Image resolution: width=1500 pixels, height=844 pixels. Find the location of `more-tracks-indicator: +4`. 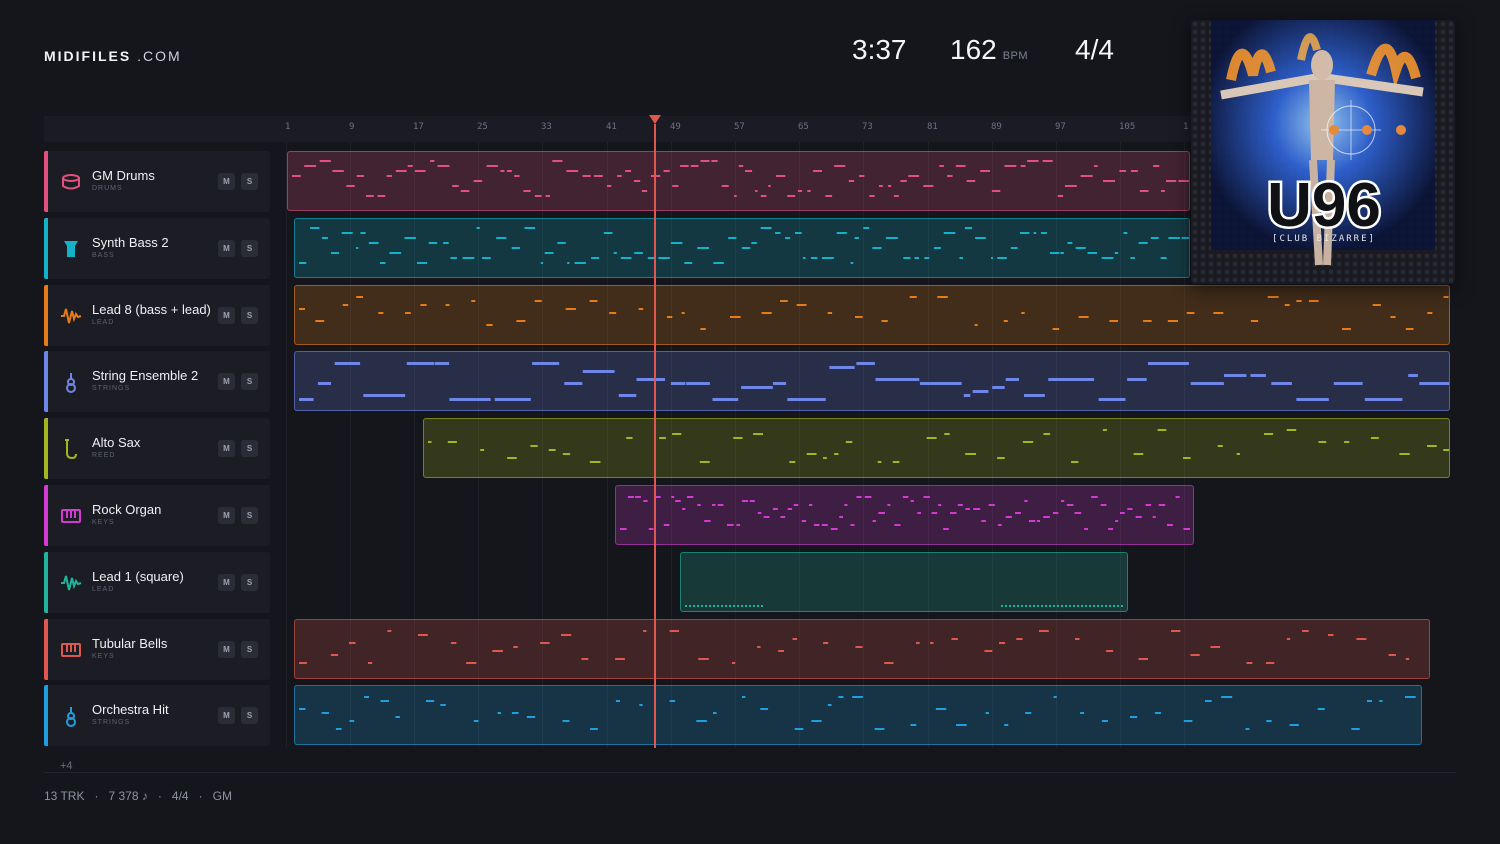

more-tracks-indicator: +4 is located at coordinates (66, 766).